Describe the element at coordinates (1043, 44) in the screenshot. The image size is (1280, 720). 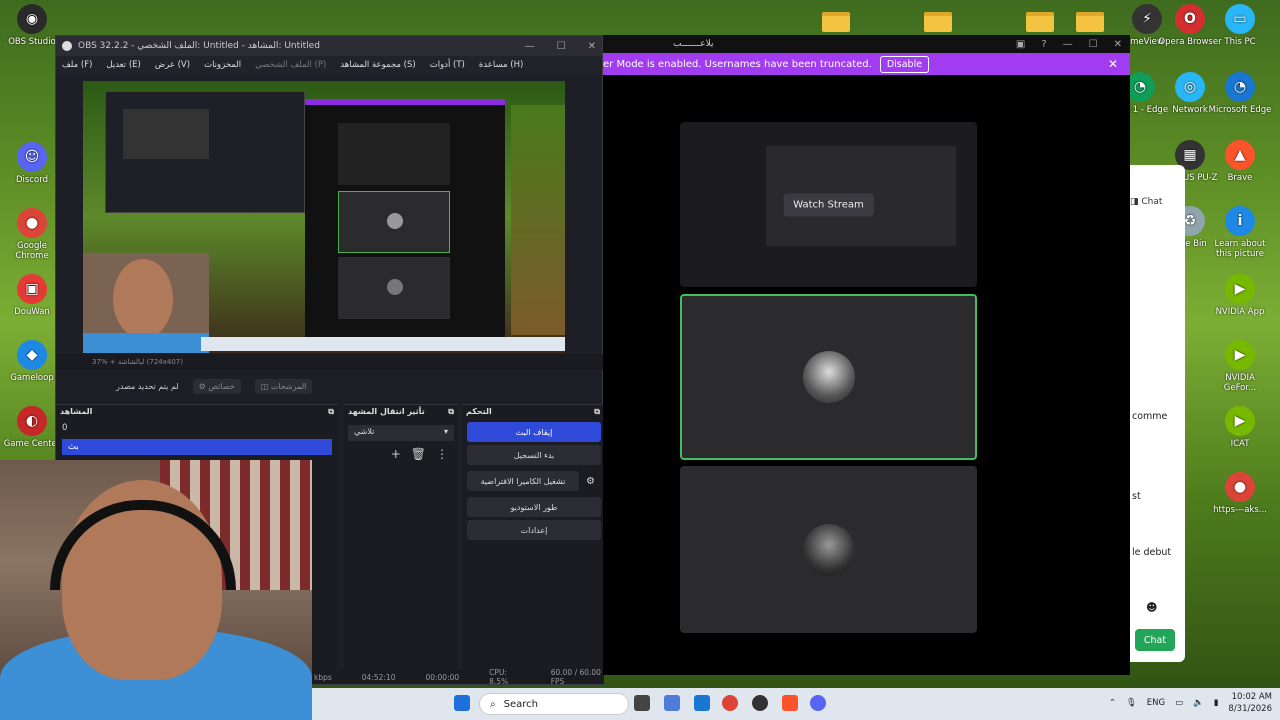
I see `help-icon: ?` at that location.